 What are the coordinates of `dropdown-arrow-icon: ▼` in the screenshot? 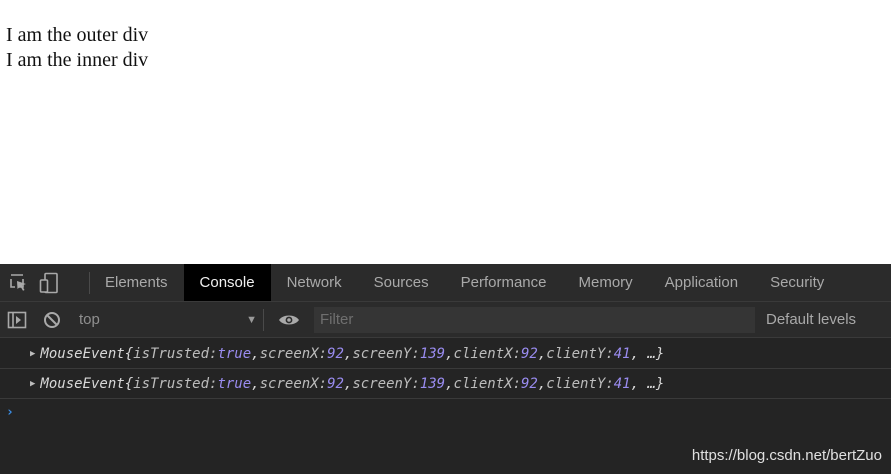 It's located at (251, 319).